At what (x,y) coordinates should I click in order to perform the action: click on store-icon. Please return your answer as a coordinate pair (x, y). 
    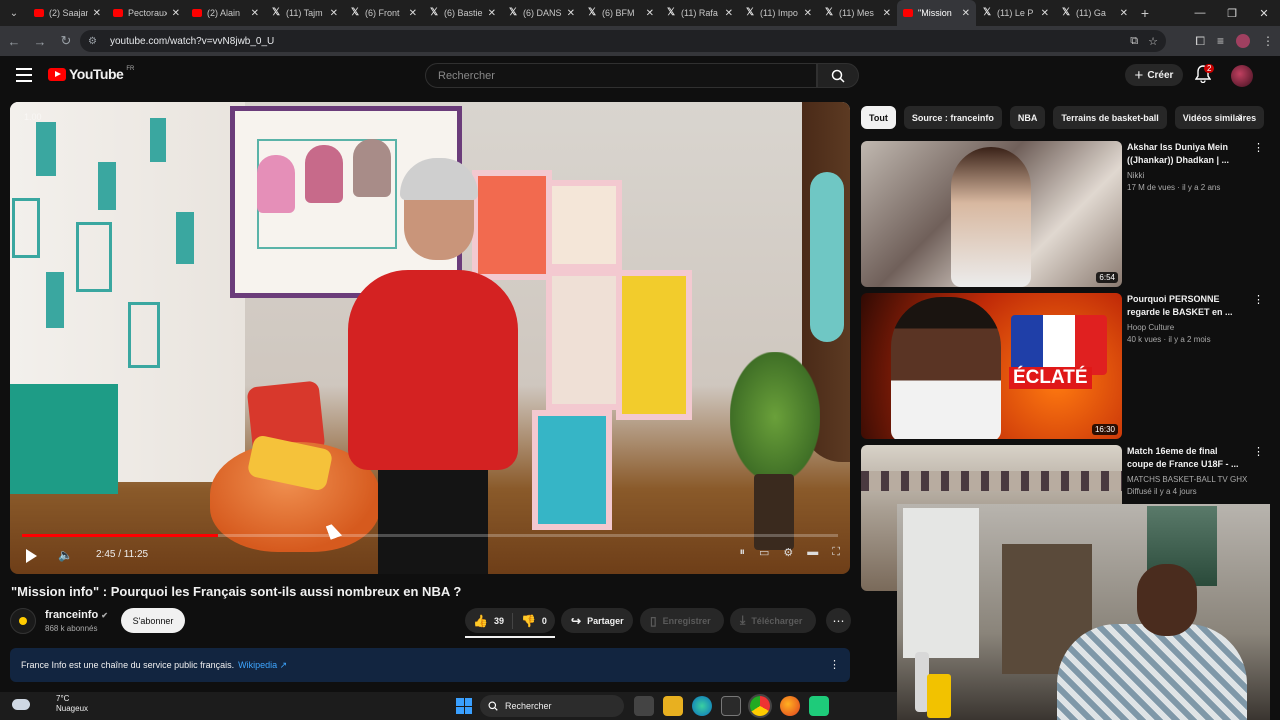
    Looking at the image, I should click on (731, 706).